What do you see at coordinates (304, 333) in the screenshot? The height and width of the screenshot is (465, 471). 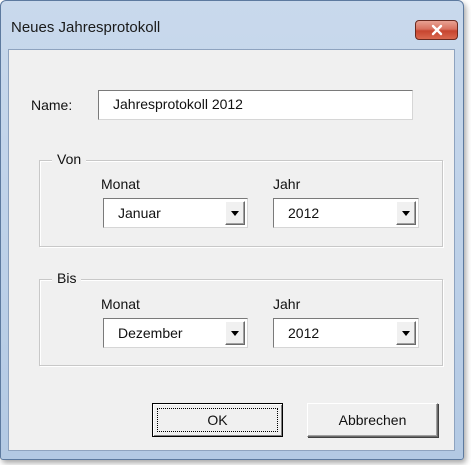 I see `bis-year-value: 2012` at bounding box center [304, 333].